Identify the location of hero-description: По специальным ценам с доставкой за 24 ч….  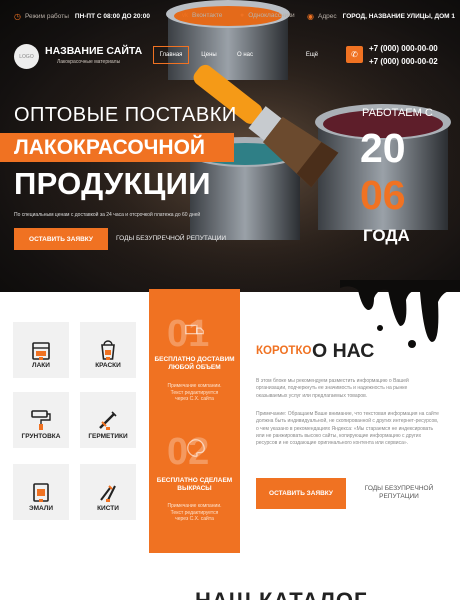
(107, 215).